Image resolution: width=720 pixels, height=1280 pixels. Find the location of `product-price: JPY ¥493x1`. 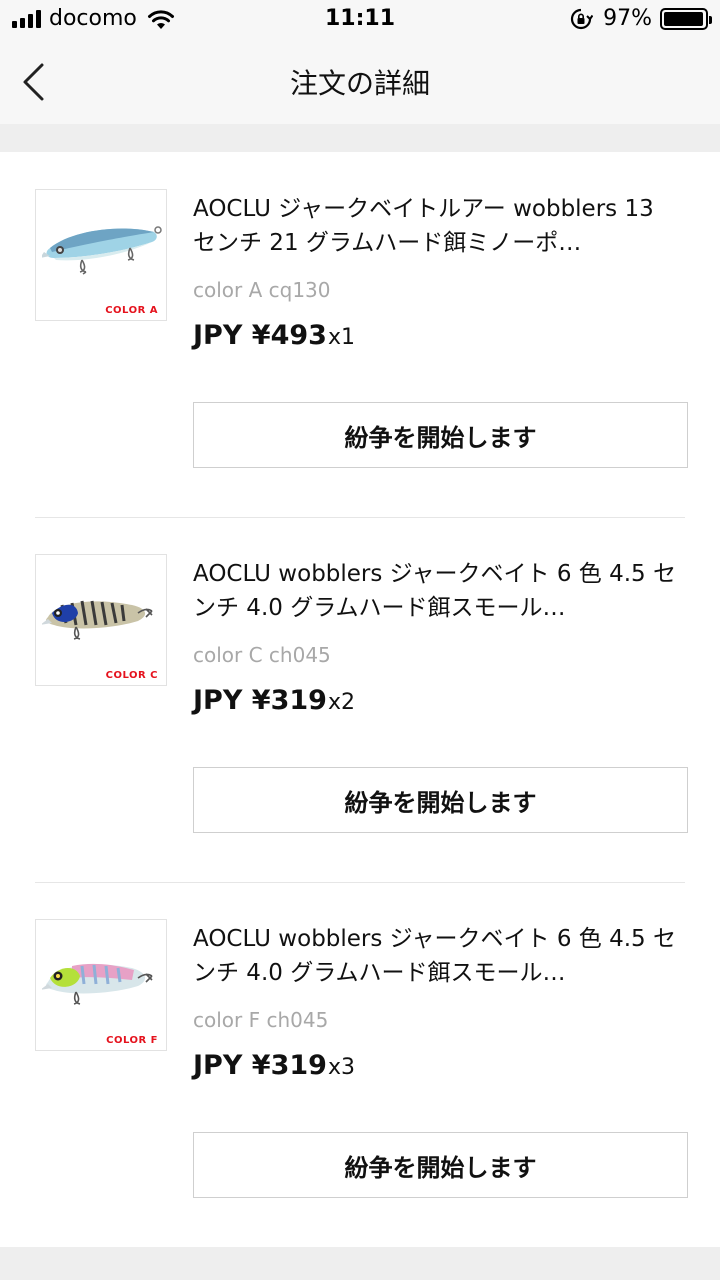

product-price: JPY ¥493x1 is located at coordinates (274, 335).